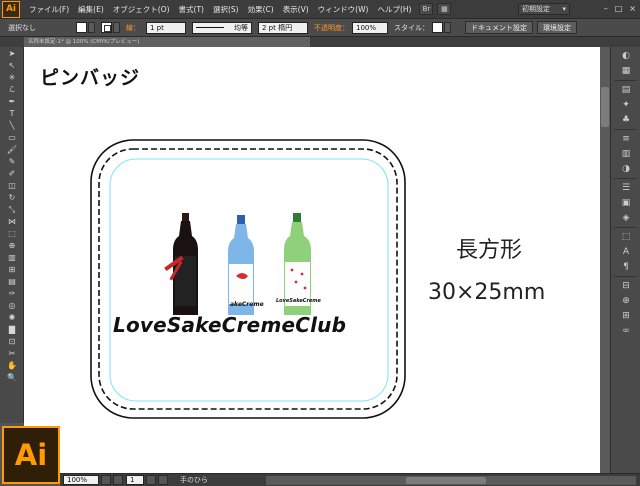  I want to click on graphic-styles-panel-icon: ▣, so click(626, 203).